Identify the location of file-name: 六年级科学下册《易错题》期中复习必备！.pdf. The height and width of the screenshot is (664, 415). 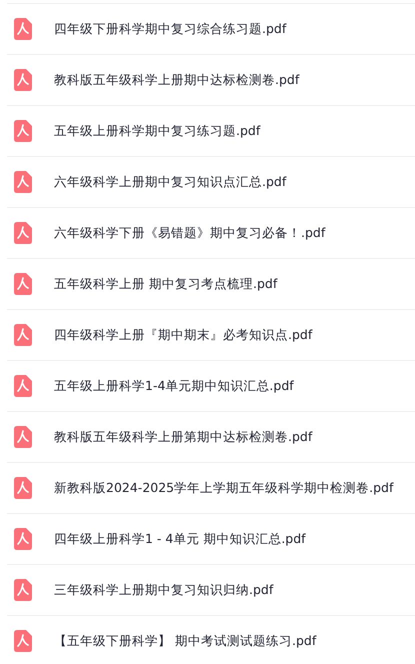
(190, 233).